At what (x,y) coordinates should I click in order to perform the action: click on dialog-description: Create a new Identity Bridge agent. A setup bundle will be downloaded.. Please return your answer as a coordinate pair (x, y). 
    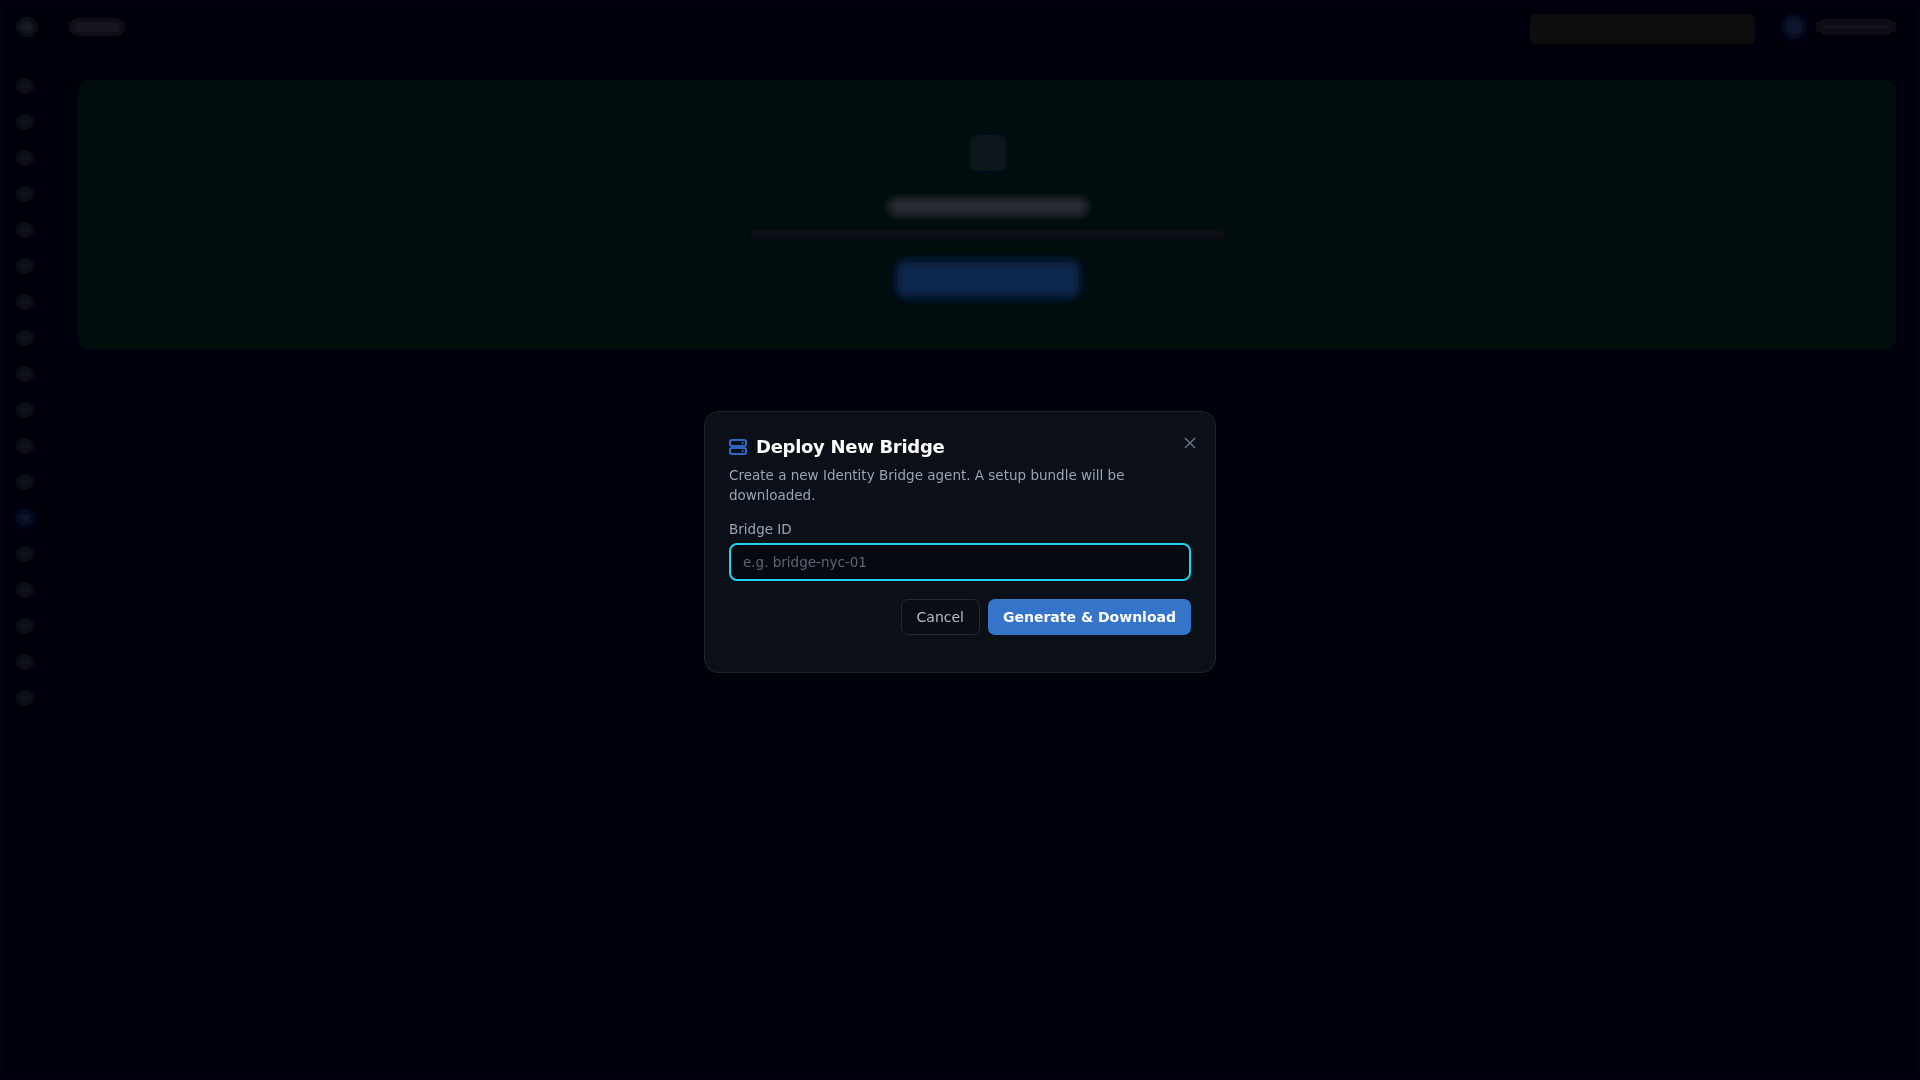
    Looking at the image, I should click on (927, 485).